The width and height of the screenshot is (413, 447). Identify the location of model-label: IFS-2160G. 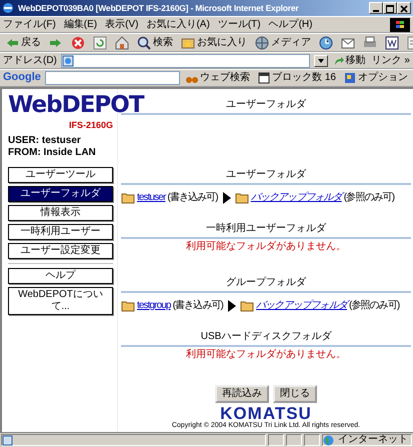
(90, 125).